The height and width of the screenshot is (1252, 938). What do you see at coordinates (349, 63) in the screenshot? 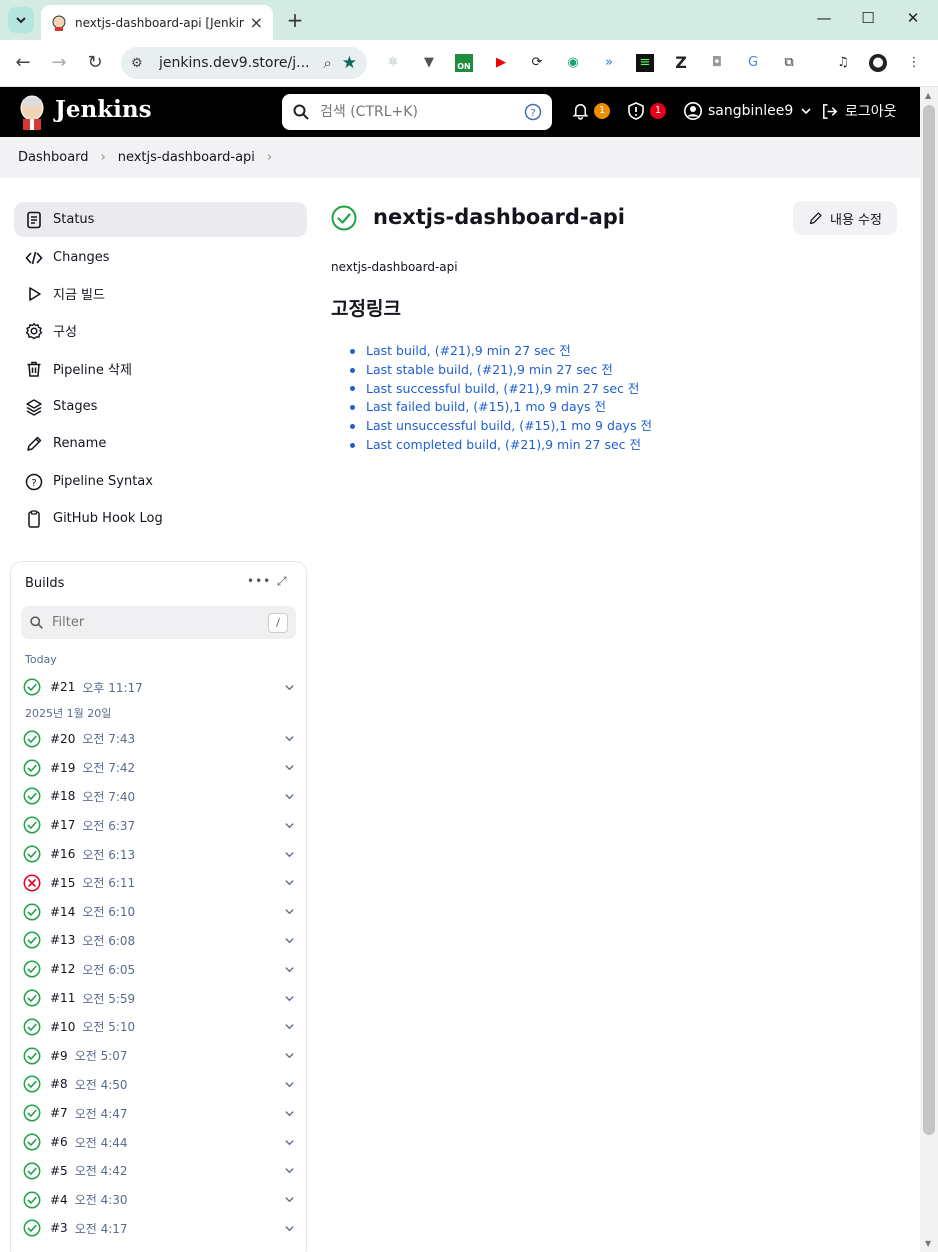
I see `bookmark-star-icon: ★` at bounding box center [349, 63].